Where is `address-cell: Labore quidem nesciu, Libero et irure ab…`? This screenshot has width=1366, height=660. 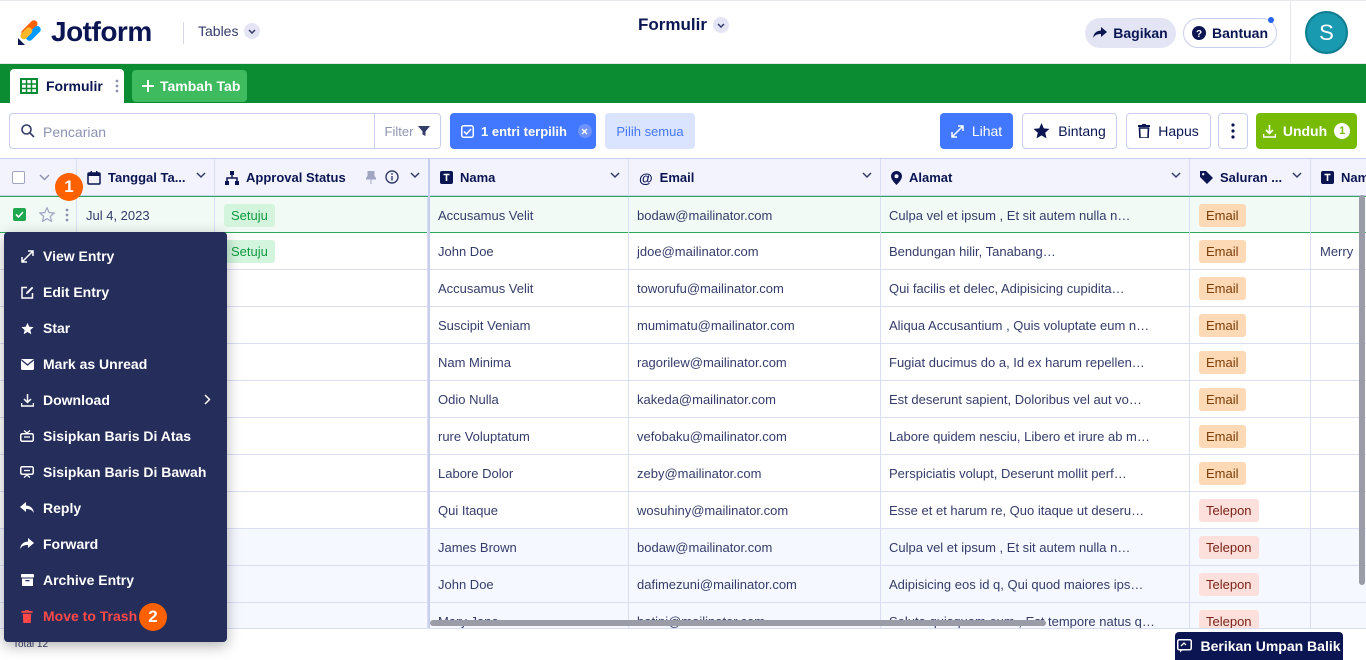 address-cell: Labore quidem nesciu, Libero et irure ab… is located at coordinates (1035, 436).